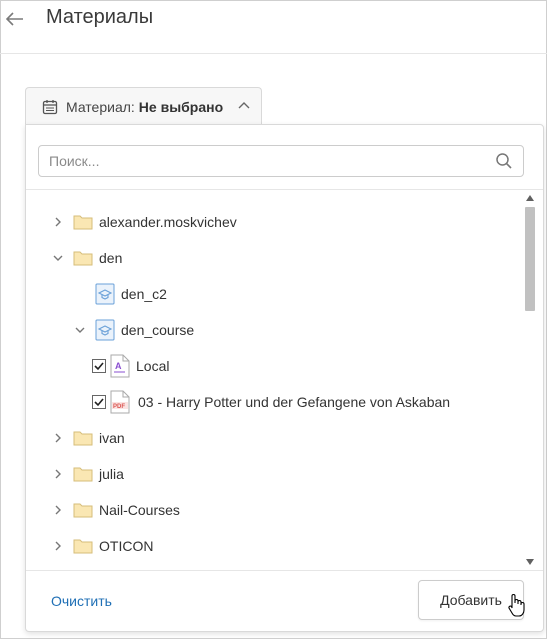  What do you see at coordinates (530, 259) in the screenshot?
I see `scrollbar-thumb` at bounding box center [530, 259].